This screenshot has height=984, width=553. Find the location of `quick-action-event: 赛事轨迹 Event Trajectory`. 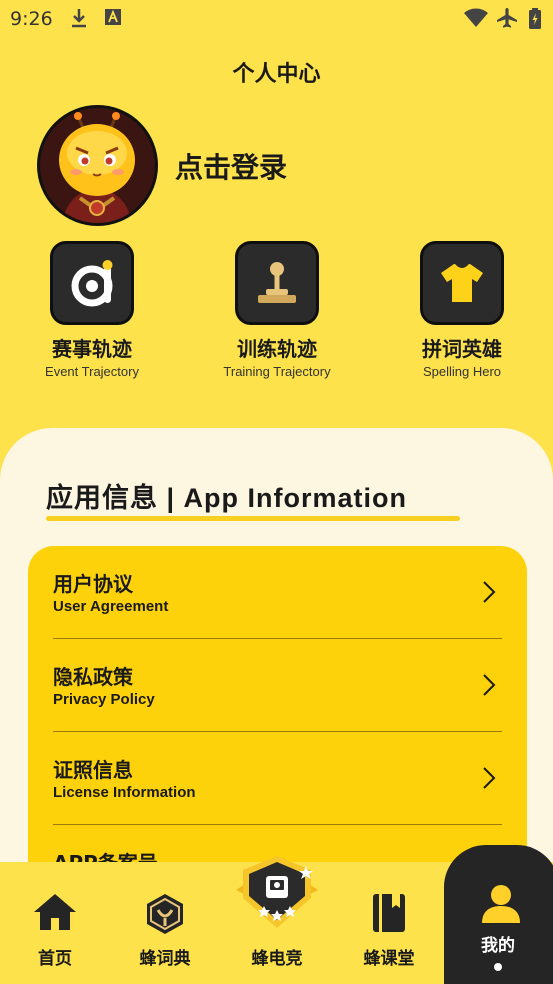

quick-action-event: 赛事轨迹 Event Trajectory is located at coordinates (92, 310).